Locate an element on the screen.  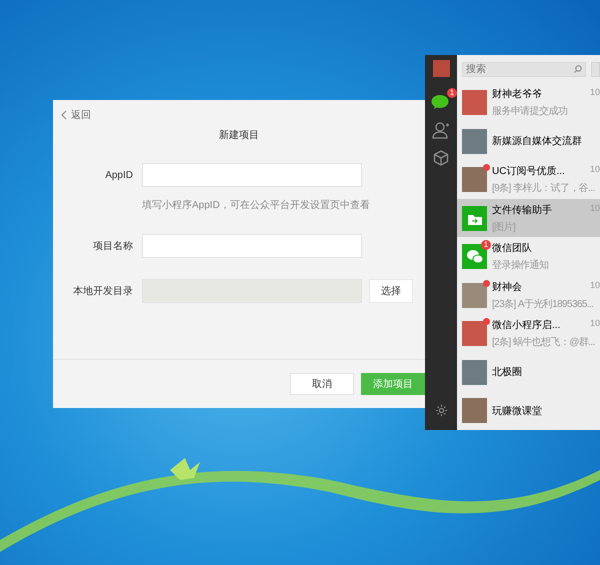
message-preview: 登录操作通知 is located at coordinates (520, 265).